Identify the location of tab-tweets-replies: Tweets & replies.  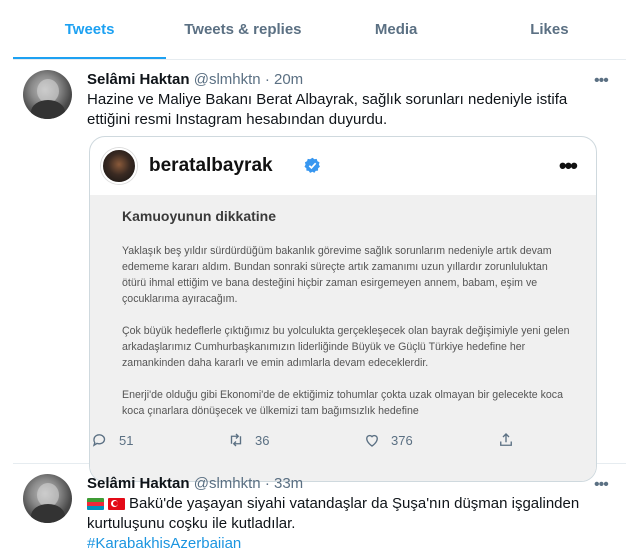
(242, 29).